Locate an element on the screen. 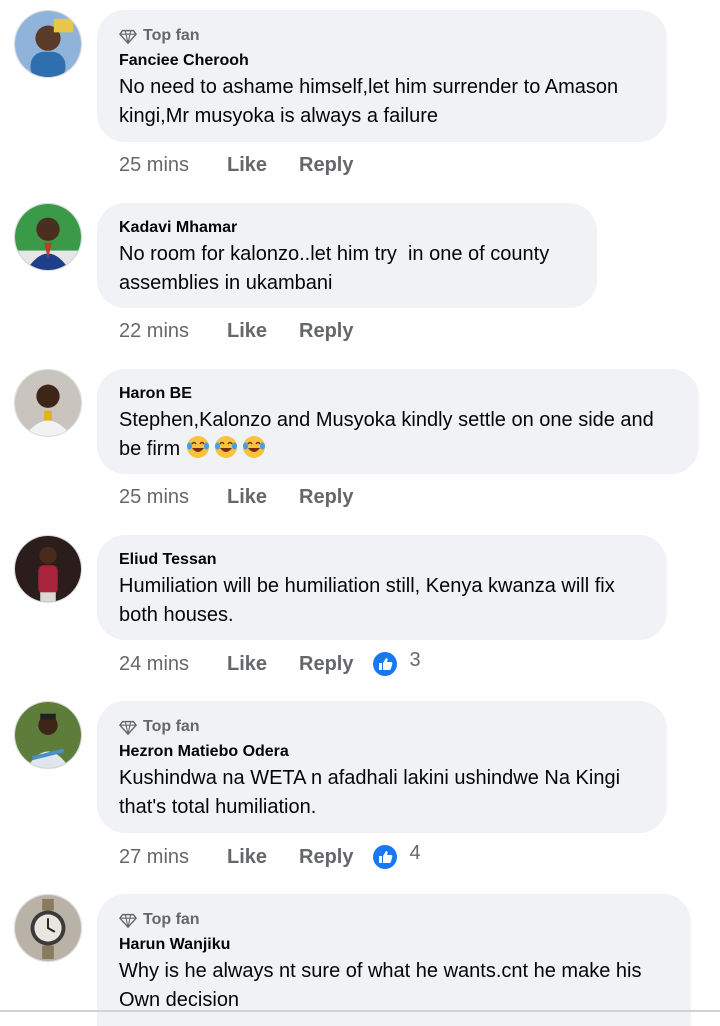 The image size is (720, 1026). comment-actions: 27 mins Like Reply 4 is located at coordinates (270, 855).